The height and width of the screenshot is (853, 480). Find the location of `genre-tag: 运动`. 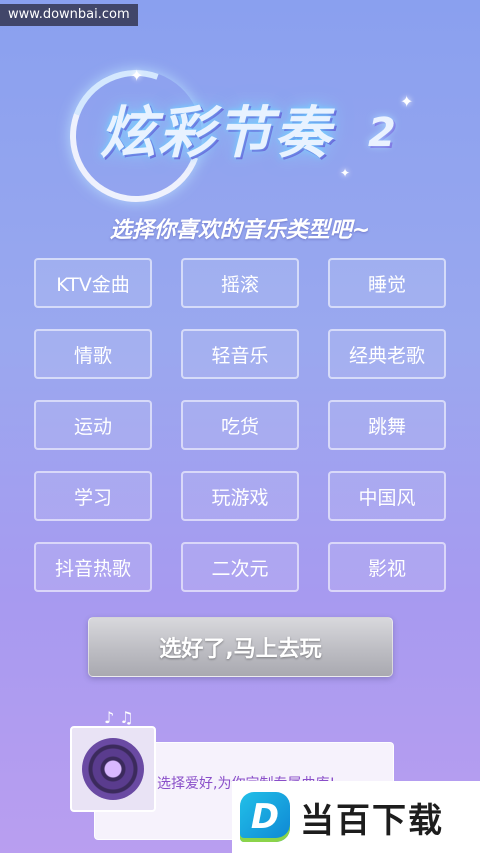

genre-tag: 运动 is located at coordinates (93, 425).